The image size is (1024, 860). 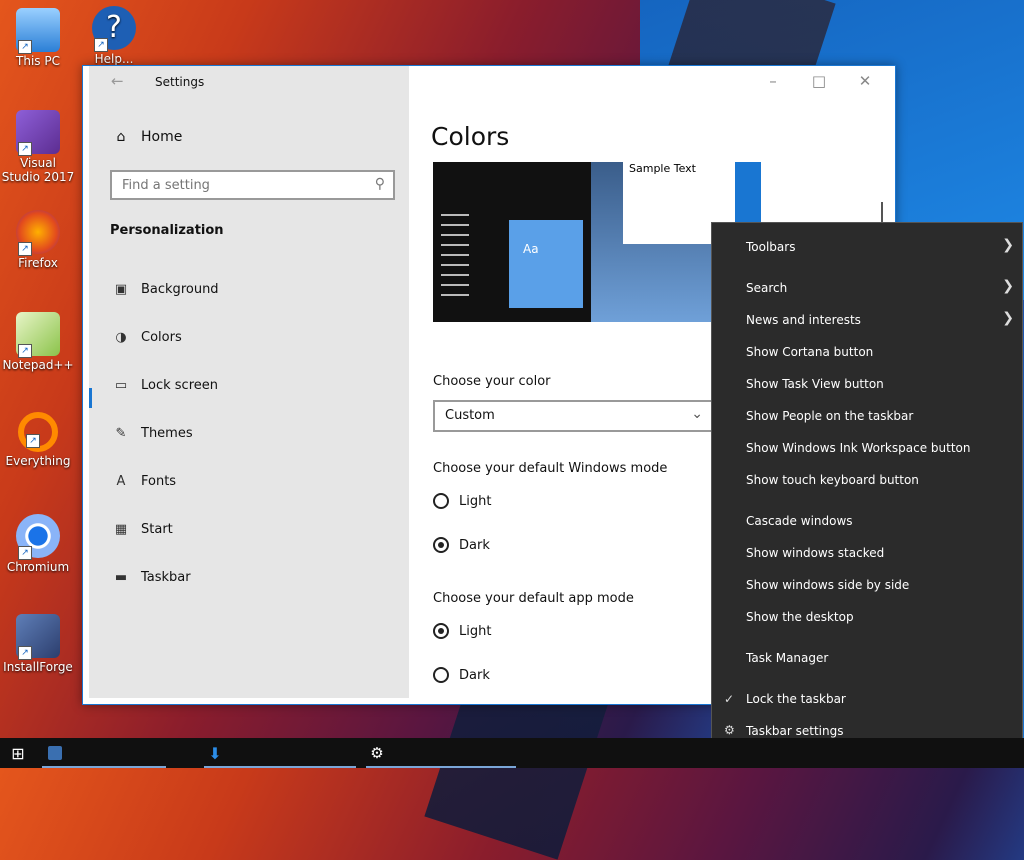 I want to click on sidebar-item-taskbar: ▬ Taskbar, so click(x=151, y=577).